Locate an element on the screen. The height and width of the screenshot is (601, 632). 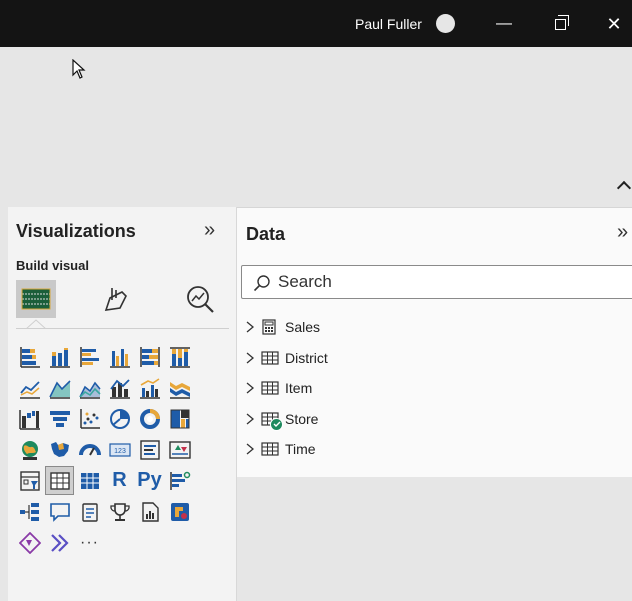
table-item-sales: Sales is located at coordinates (286, 327).